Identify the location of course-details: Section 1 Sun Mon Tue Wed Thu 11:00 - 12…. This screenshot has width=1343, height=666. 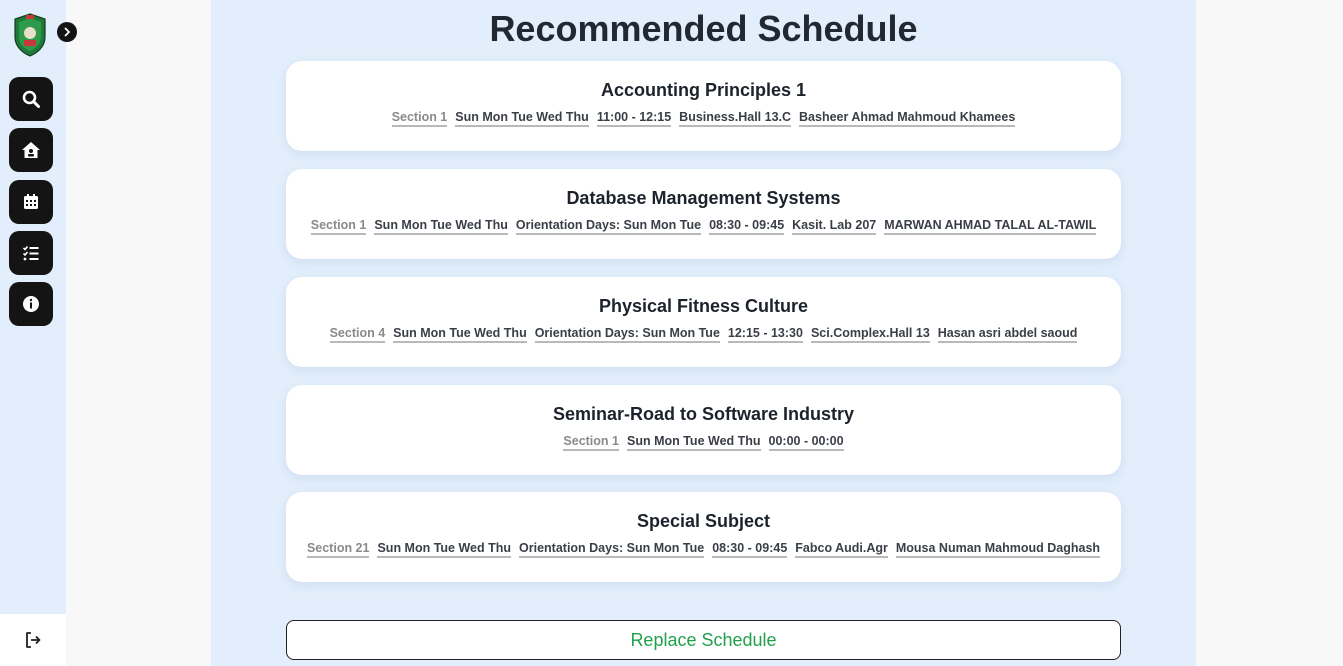
(703, 118).